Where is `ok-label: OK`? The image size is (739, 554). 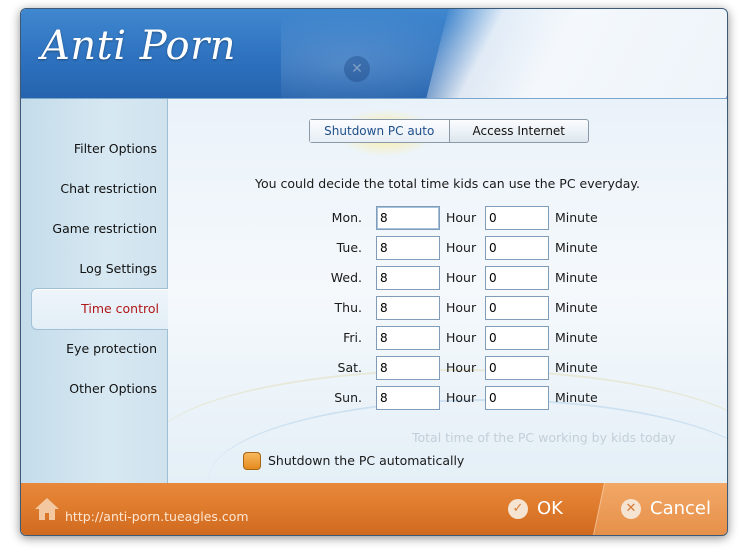 ok-label: OK is located at coordinates (550, 508).